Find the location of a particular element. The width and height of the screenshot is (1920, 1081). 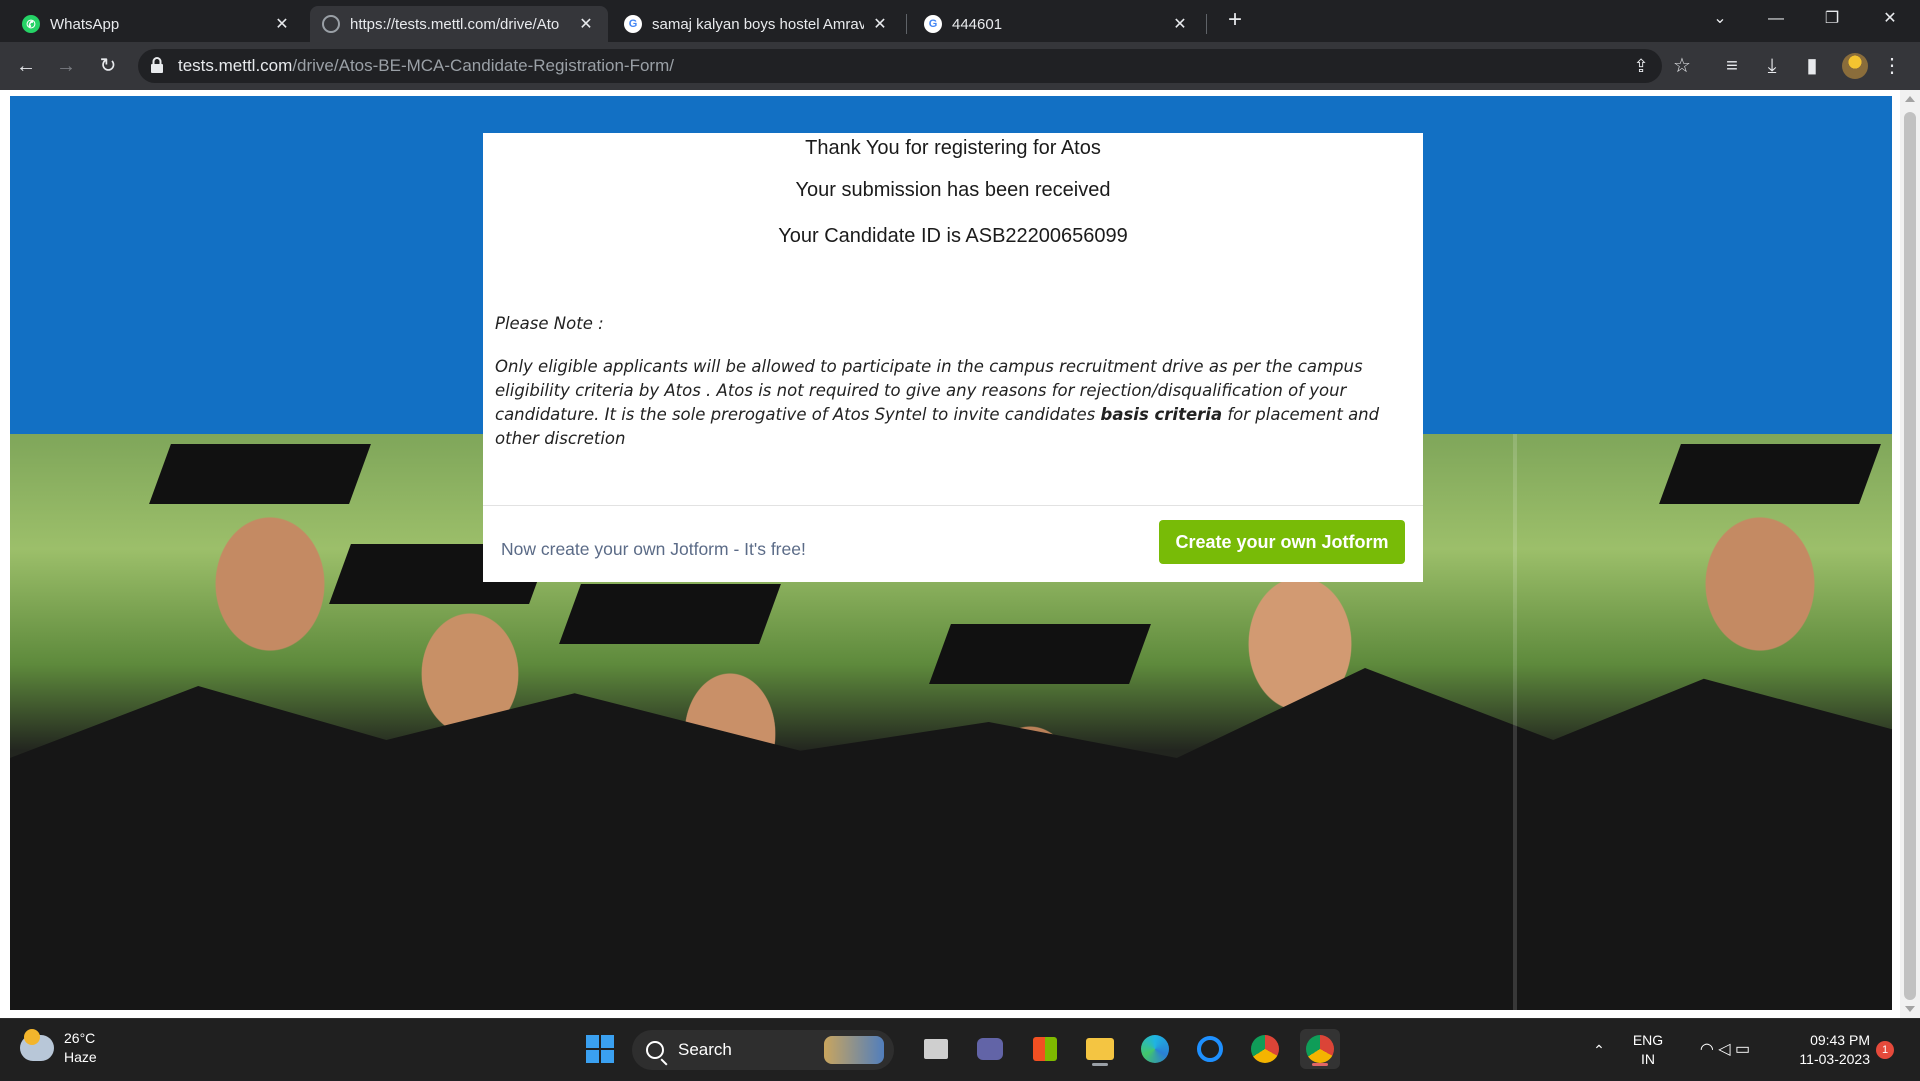

edge-browser-icon is located at coordinates (1155, 1049).